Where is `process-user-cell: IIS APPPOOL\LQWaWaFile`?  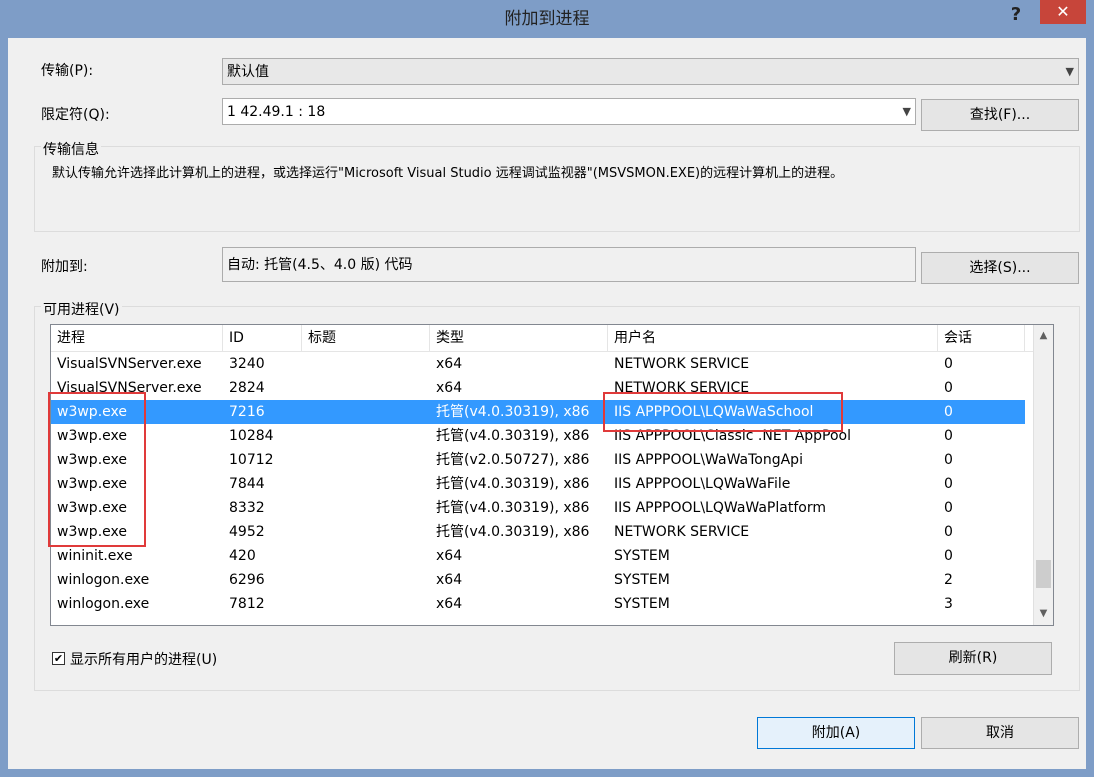 process-user-cell: IIS APPPOOL\LQWaWaFile is located at coordinates (702, 484).